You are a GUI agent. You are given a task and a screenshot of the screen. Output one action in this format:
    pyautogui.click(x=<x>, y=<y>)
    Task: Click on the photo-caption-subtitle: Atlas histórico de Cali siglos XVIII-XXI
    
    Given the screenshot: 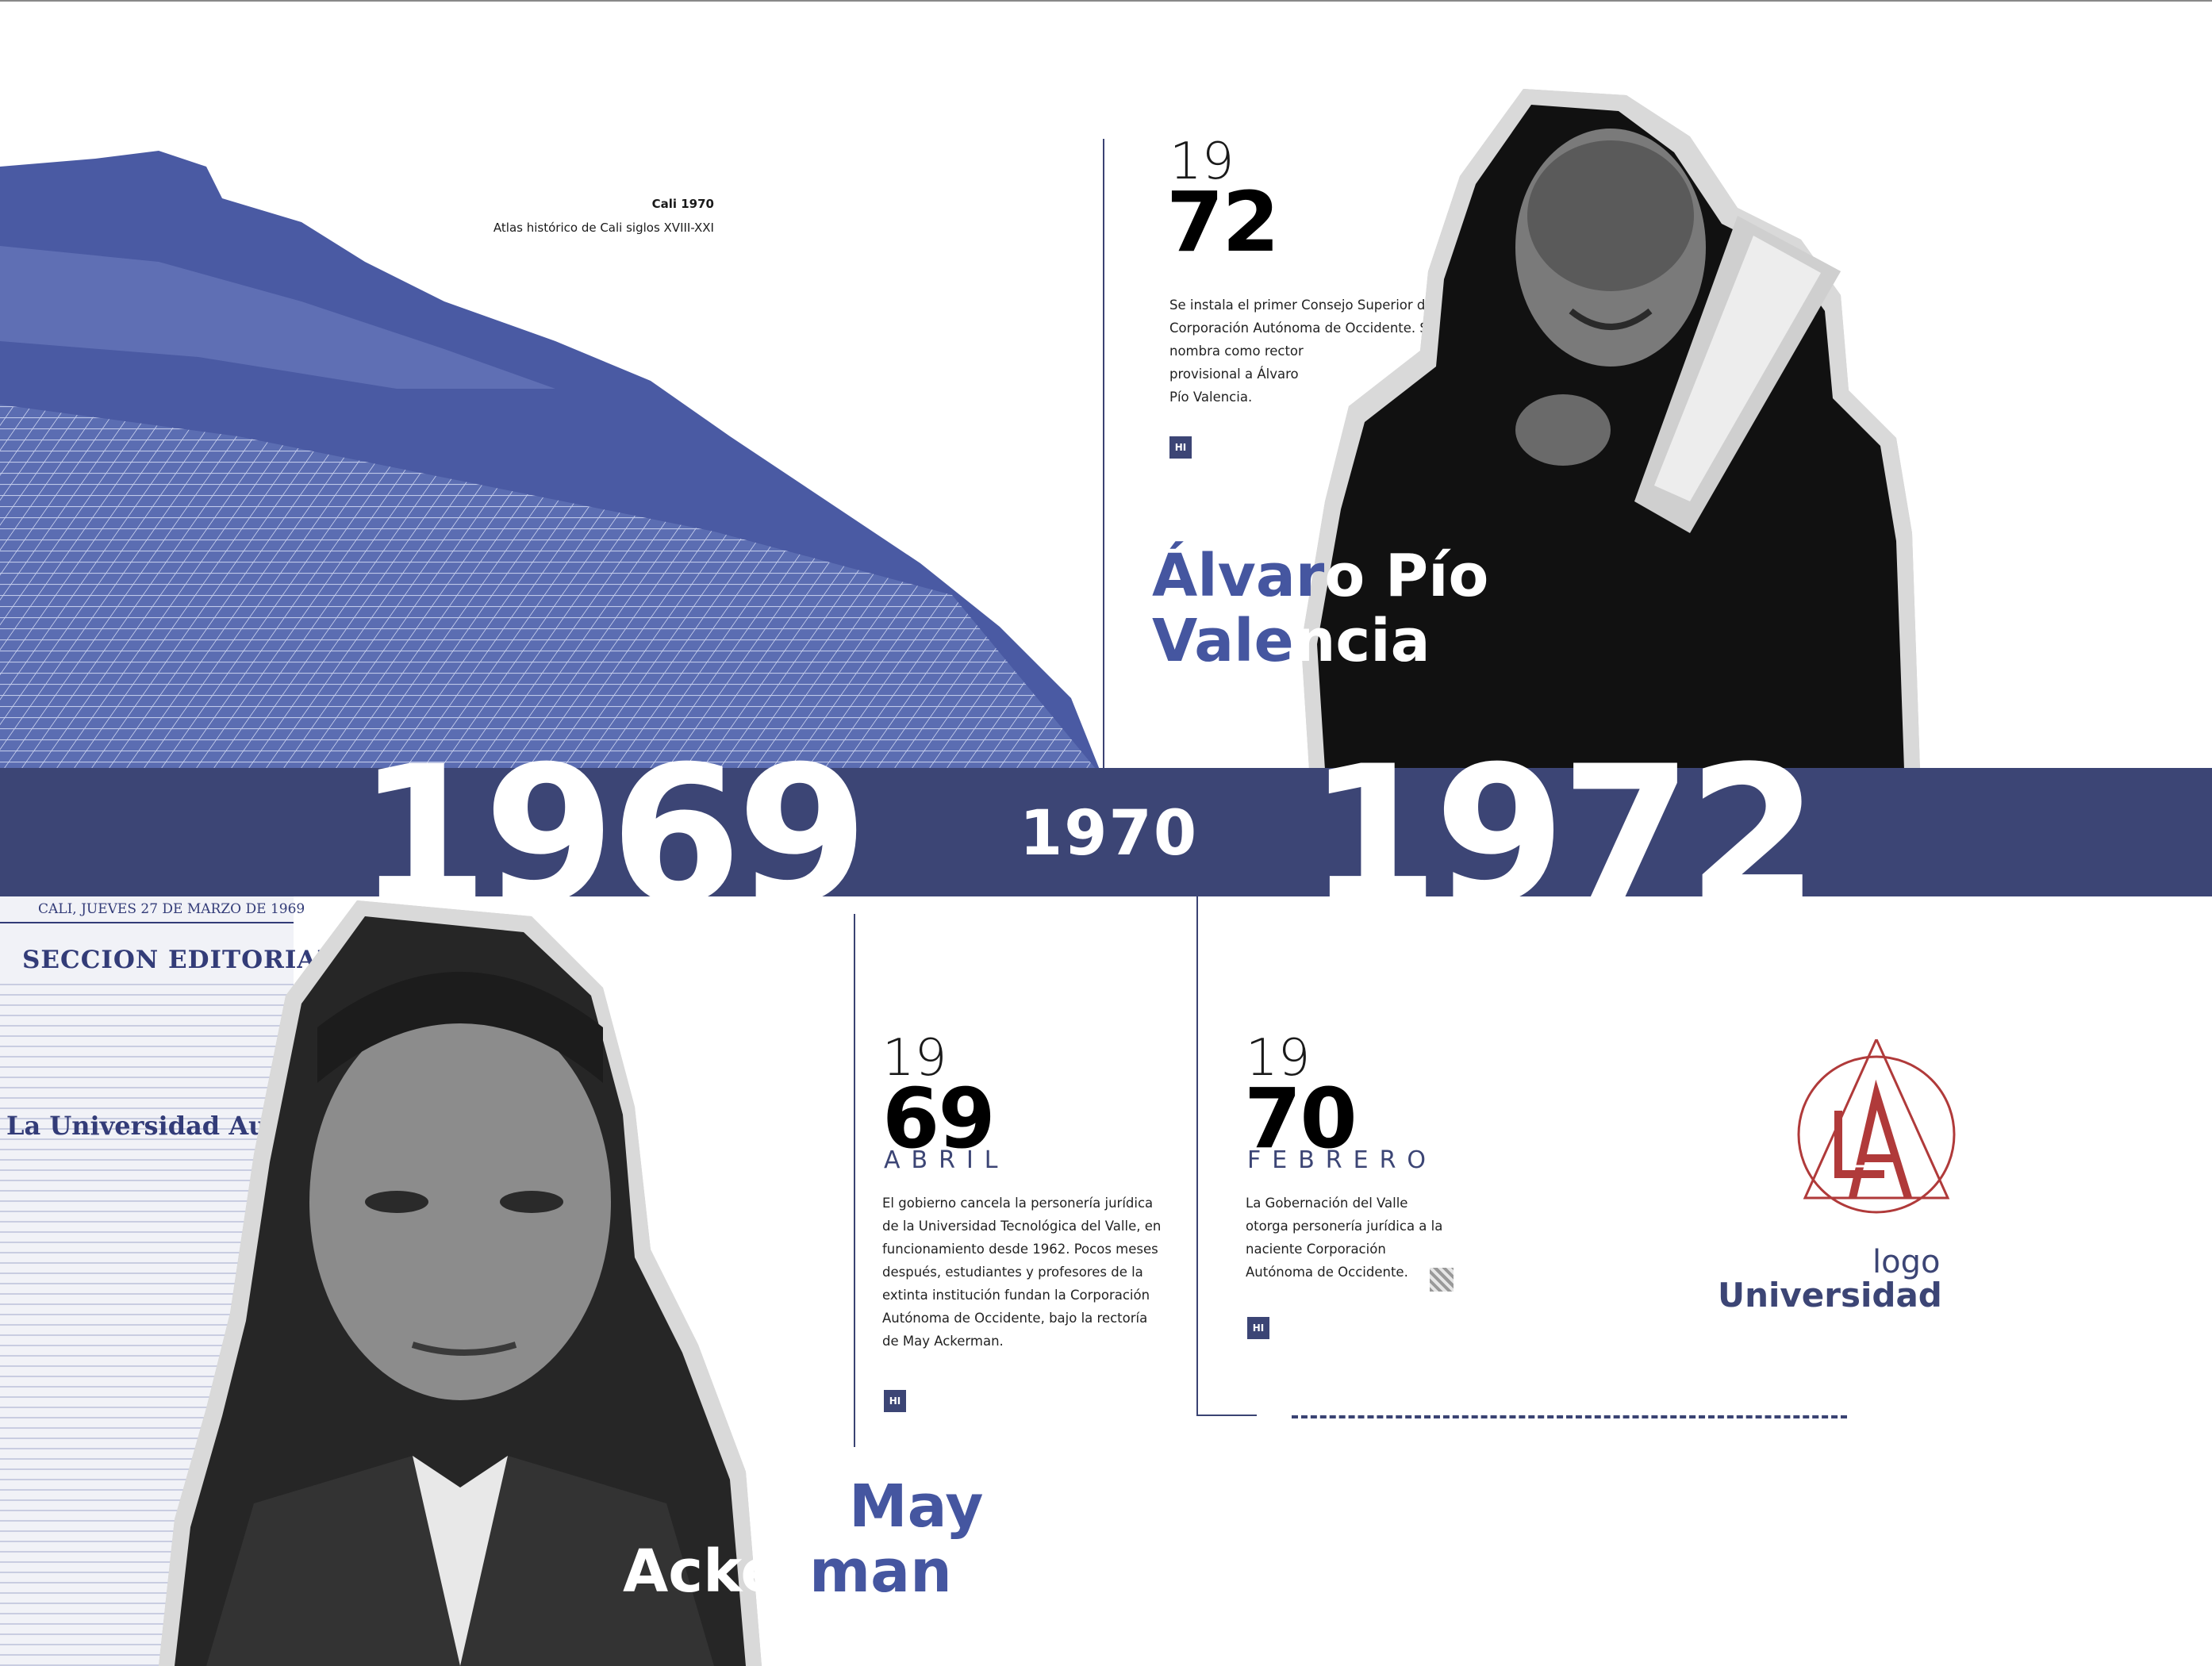 What is the action you would take?
    pyautogui.click(x=603, y=228)
    